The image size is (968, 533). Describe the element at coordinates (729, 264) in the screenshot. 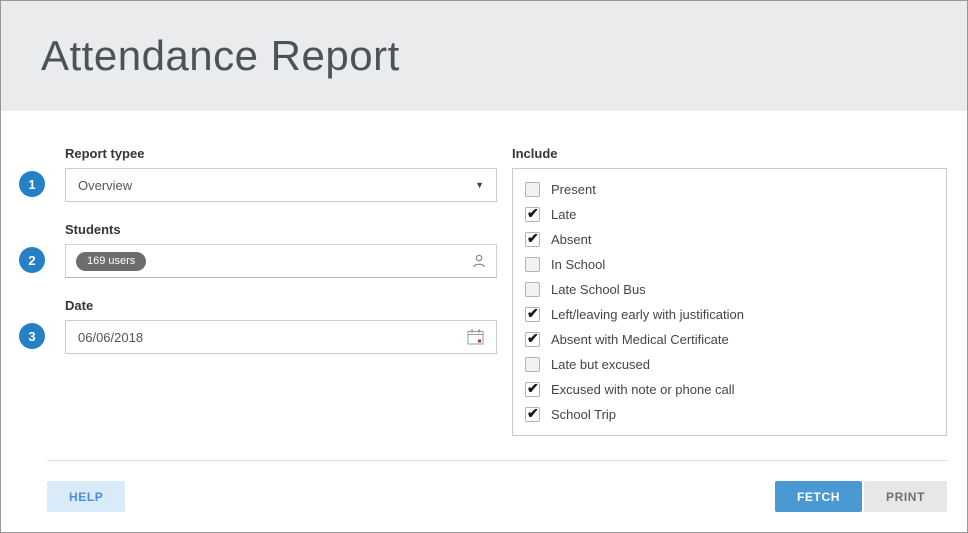

I see `include-option: In School` at that location.